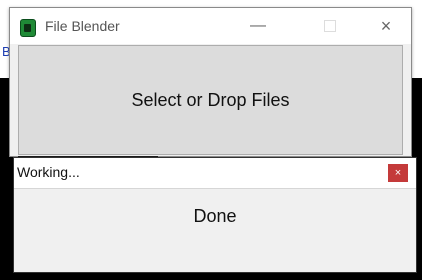 The image size is (422, 280). I want to click on app-icon, so click(28, 28).